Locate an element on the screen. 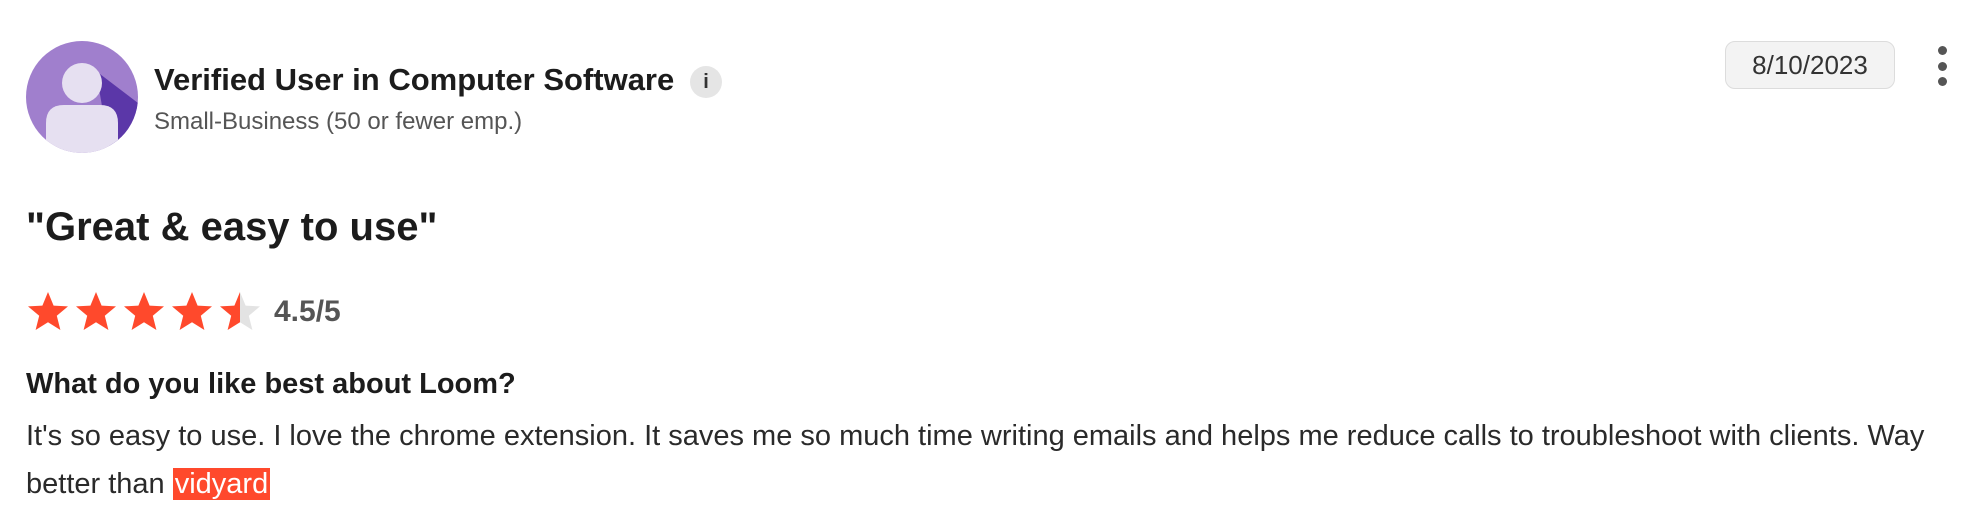 This screenshot has height=526, width=1988. info-icon: i is located at coordinates (706, 82).